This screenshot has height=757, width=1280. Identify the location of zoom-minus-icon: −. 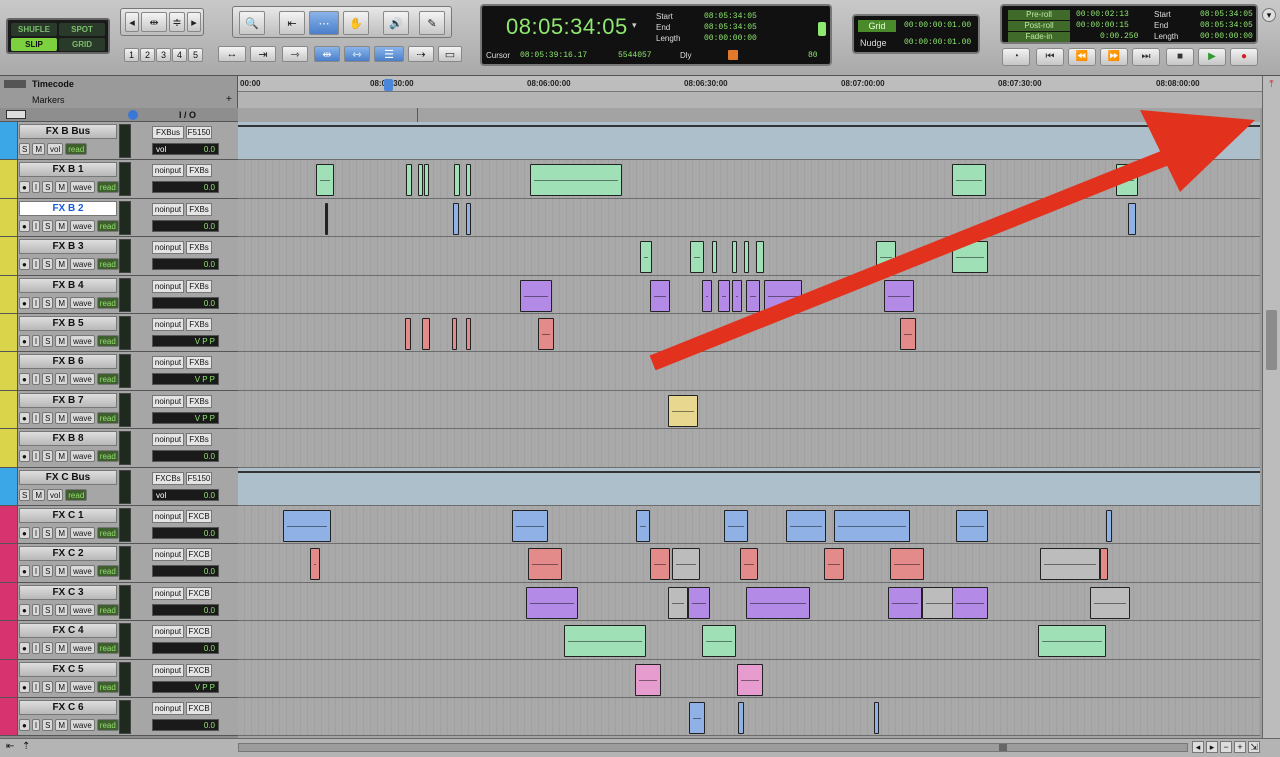
(1226, 747).